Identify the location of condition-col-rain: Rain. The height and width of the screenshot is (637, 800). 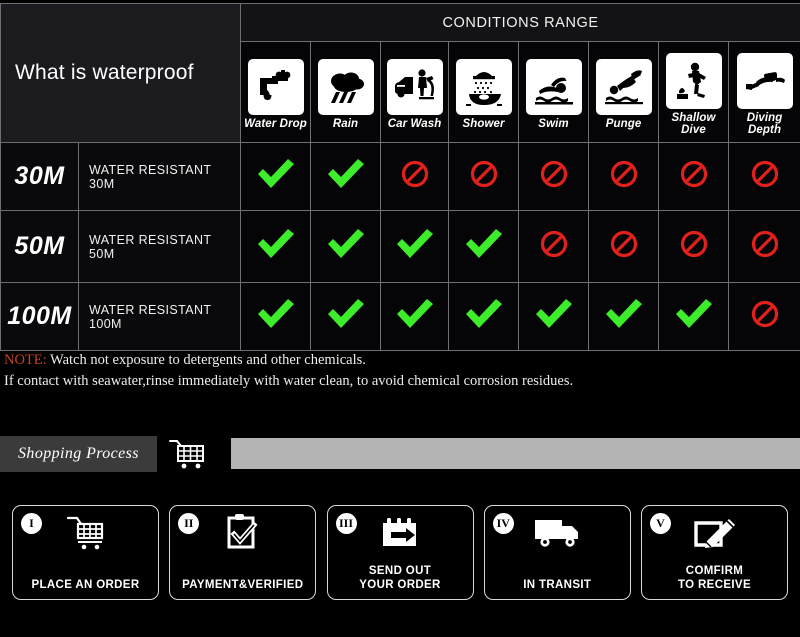
(346, 92).